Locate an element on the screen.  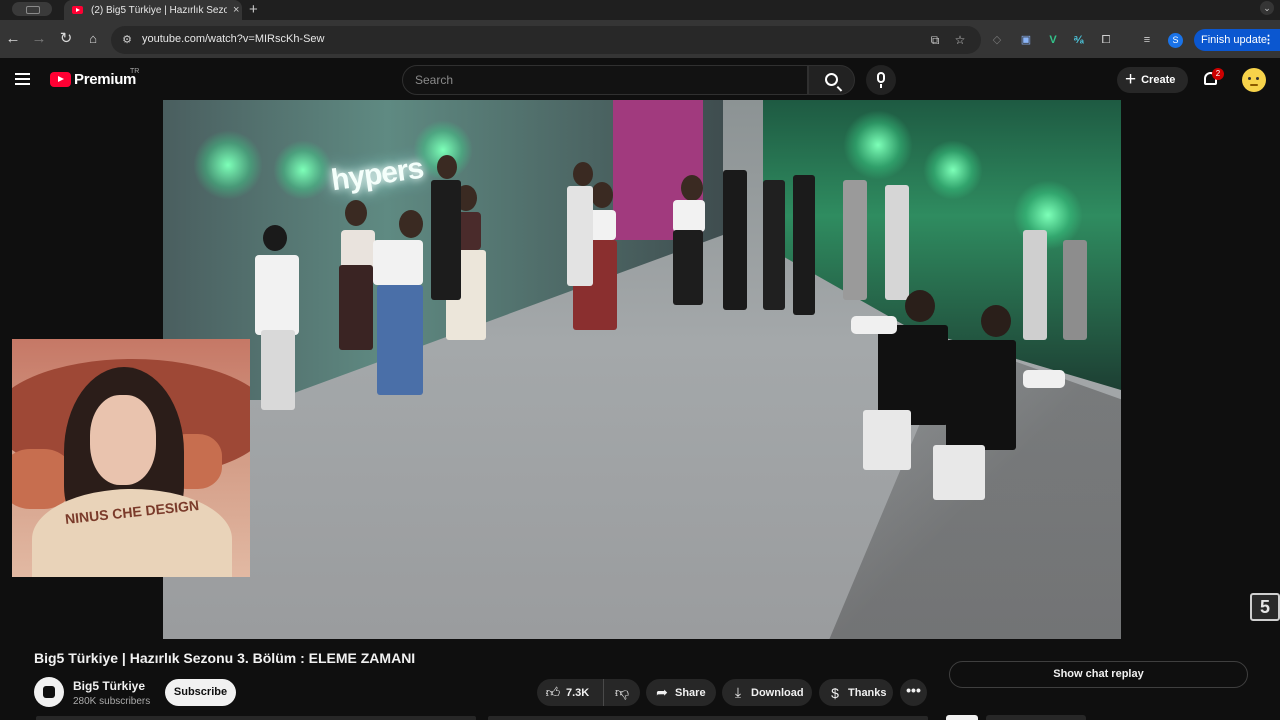
create-button: + Create is located at coordinates (1152, 80).